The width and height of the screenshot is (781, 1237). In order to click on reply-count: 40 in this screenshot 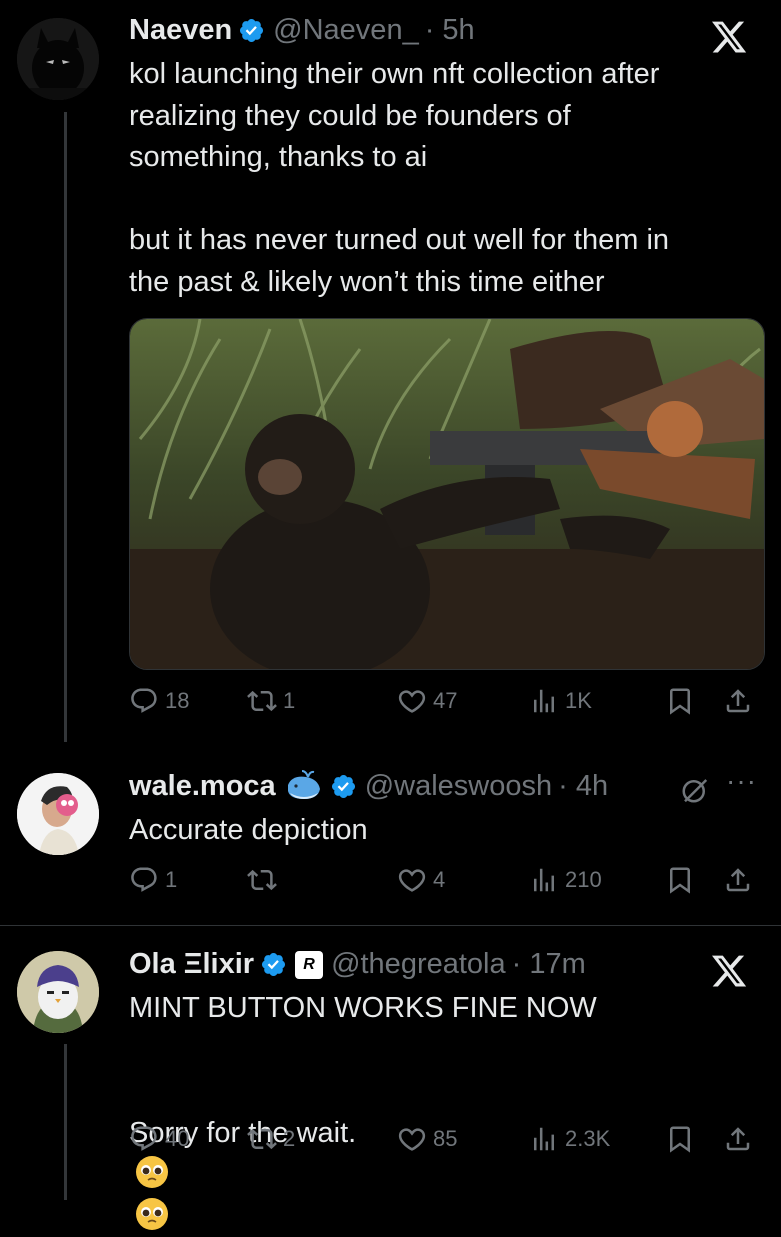, I will do `click(177, 1138)`.